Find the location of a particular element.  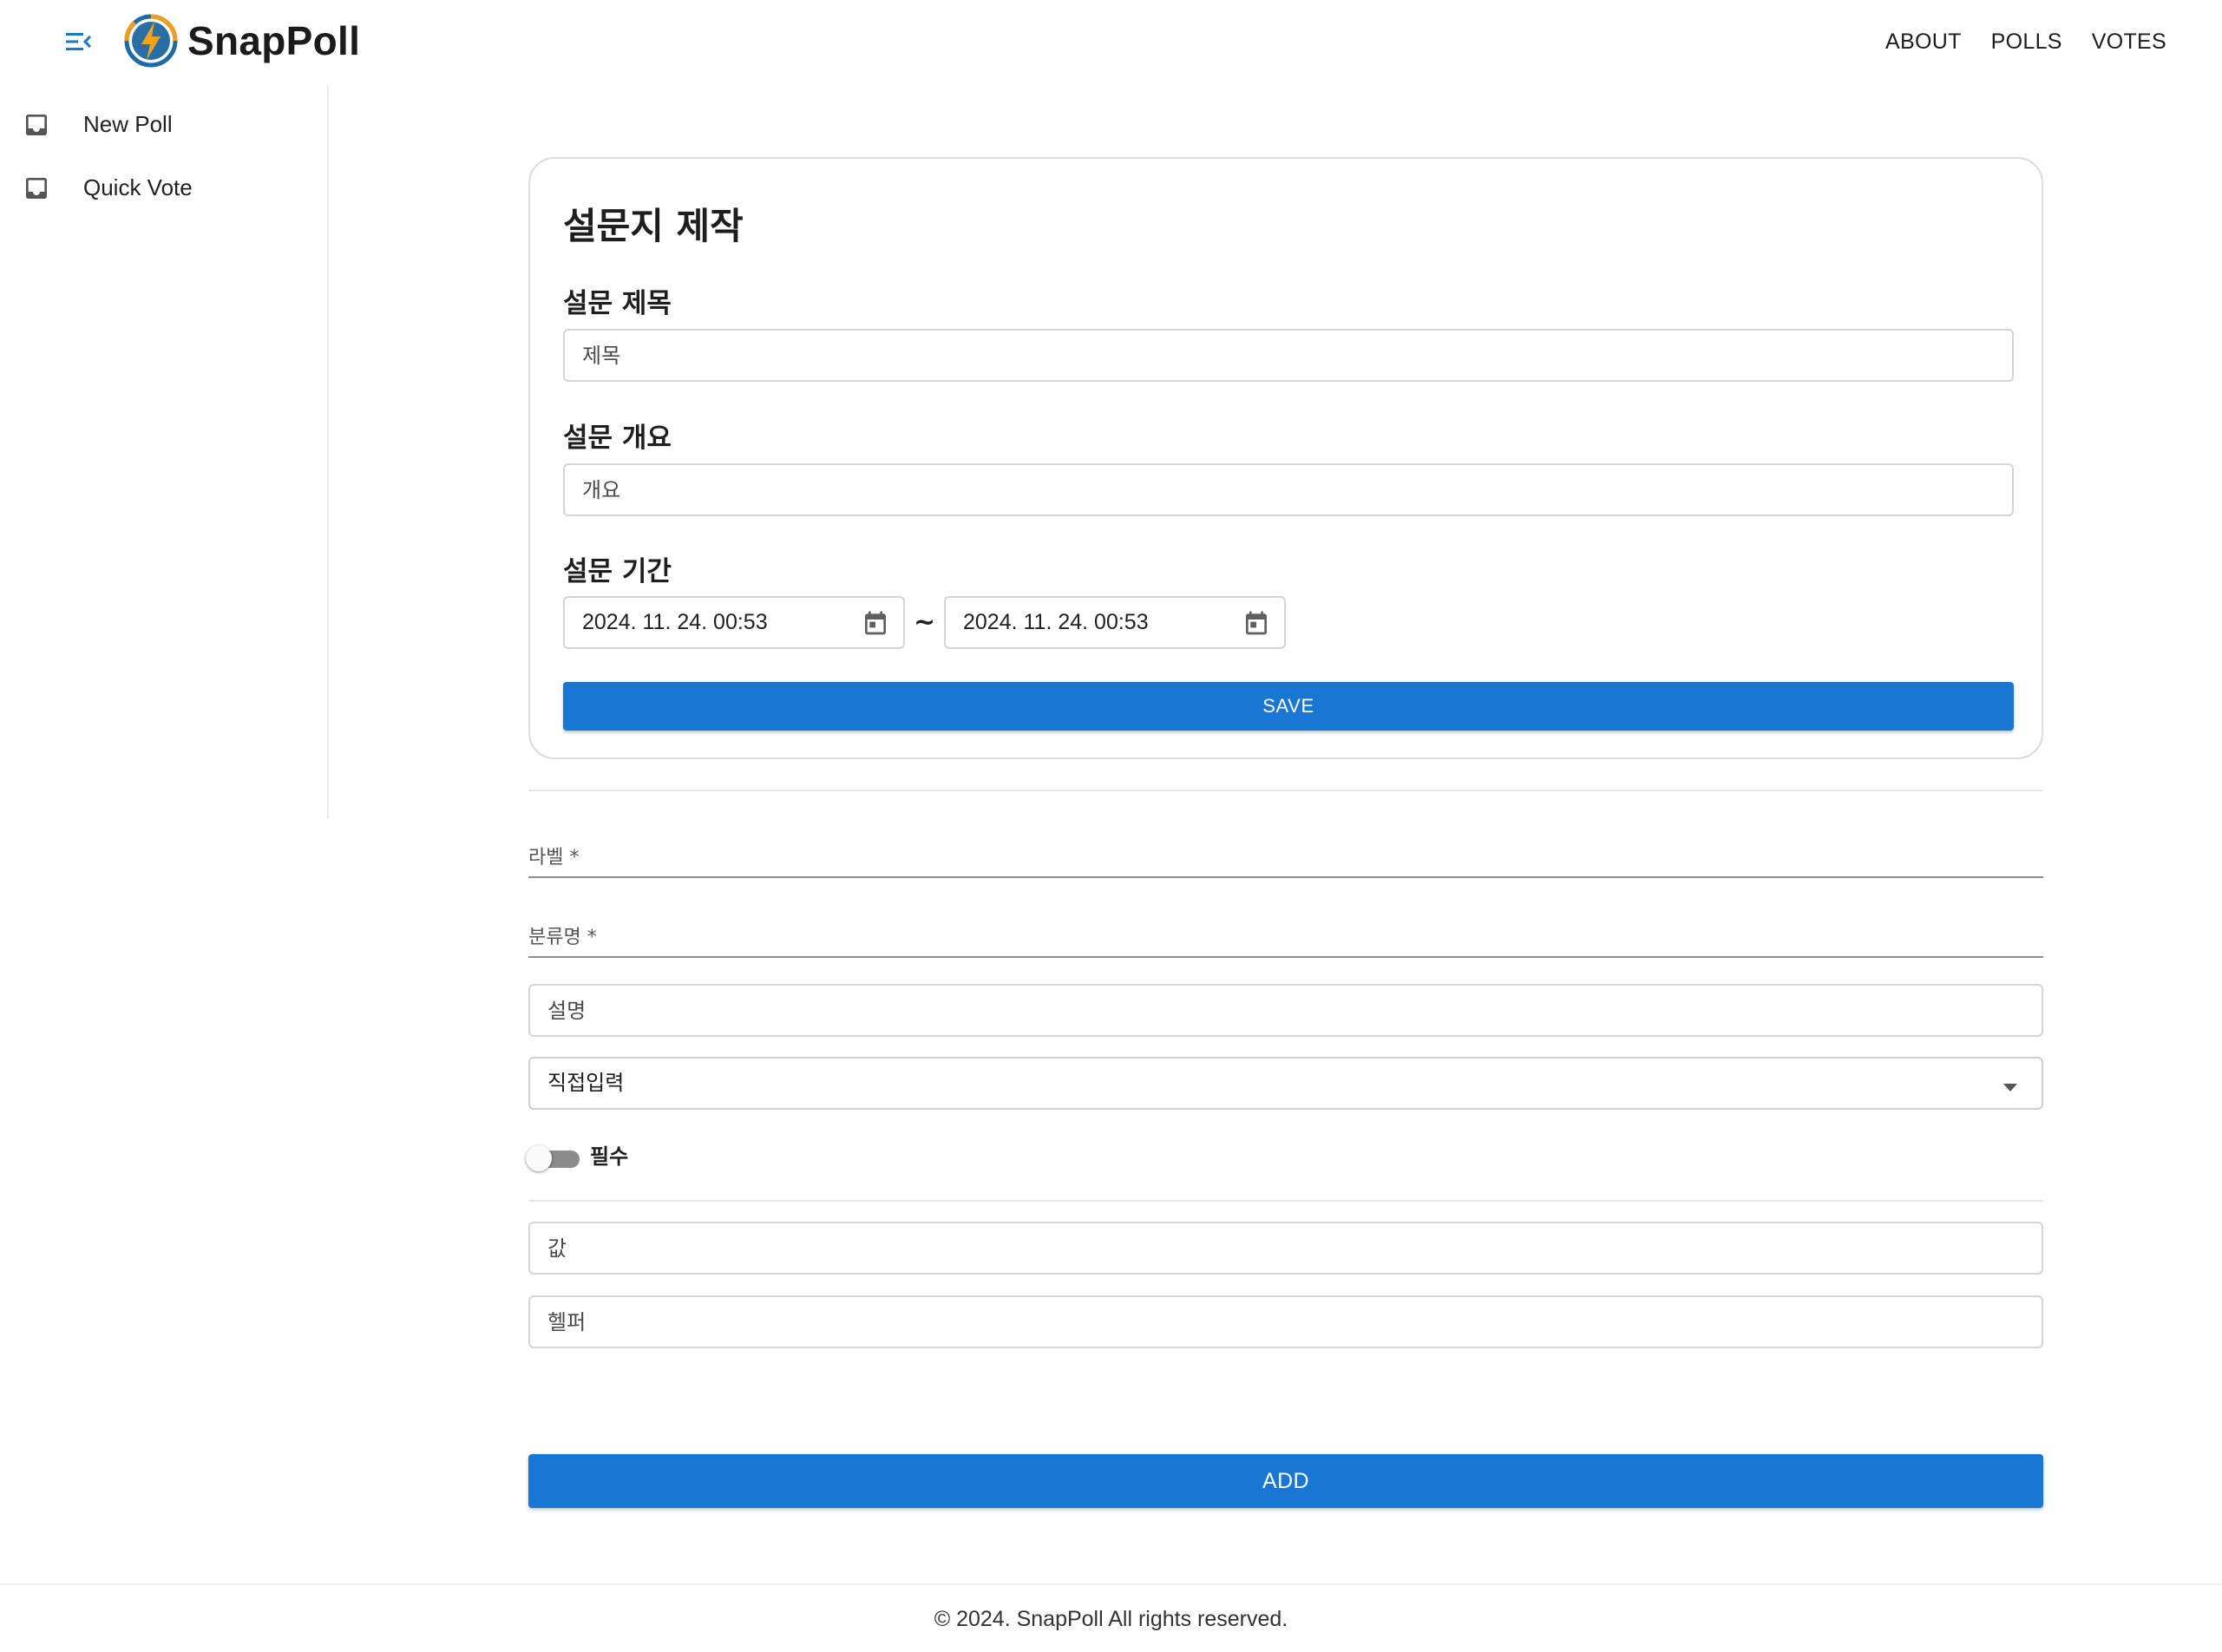

input-type-value: 직접입력 is located at coordinates (586, 1083).